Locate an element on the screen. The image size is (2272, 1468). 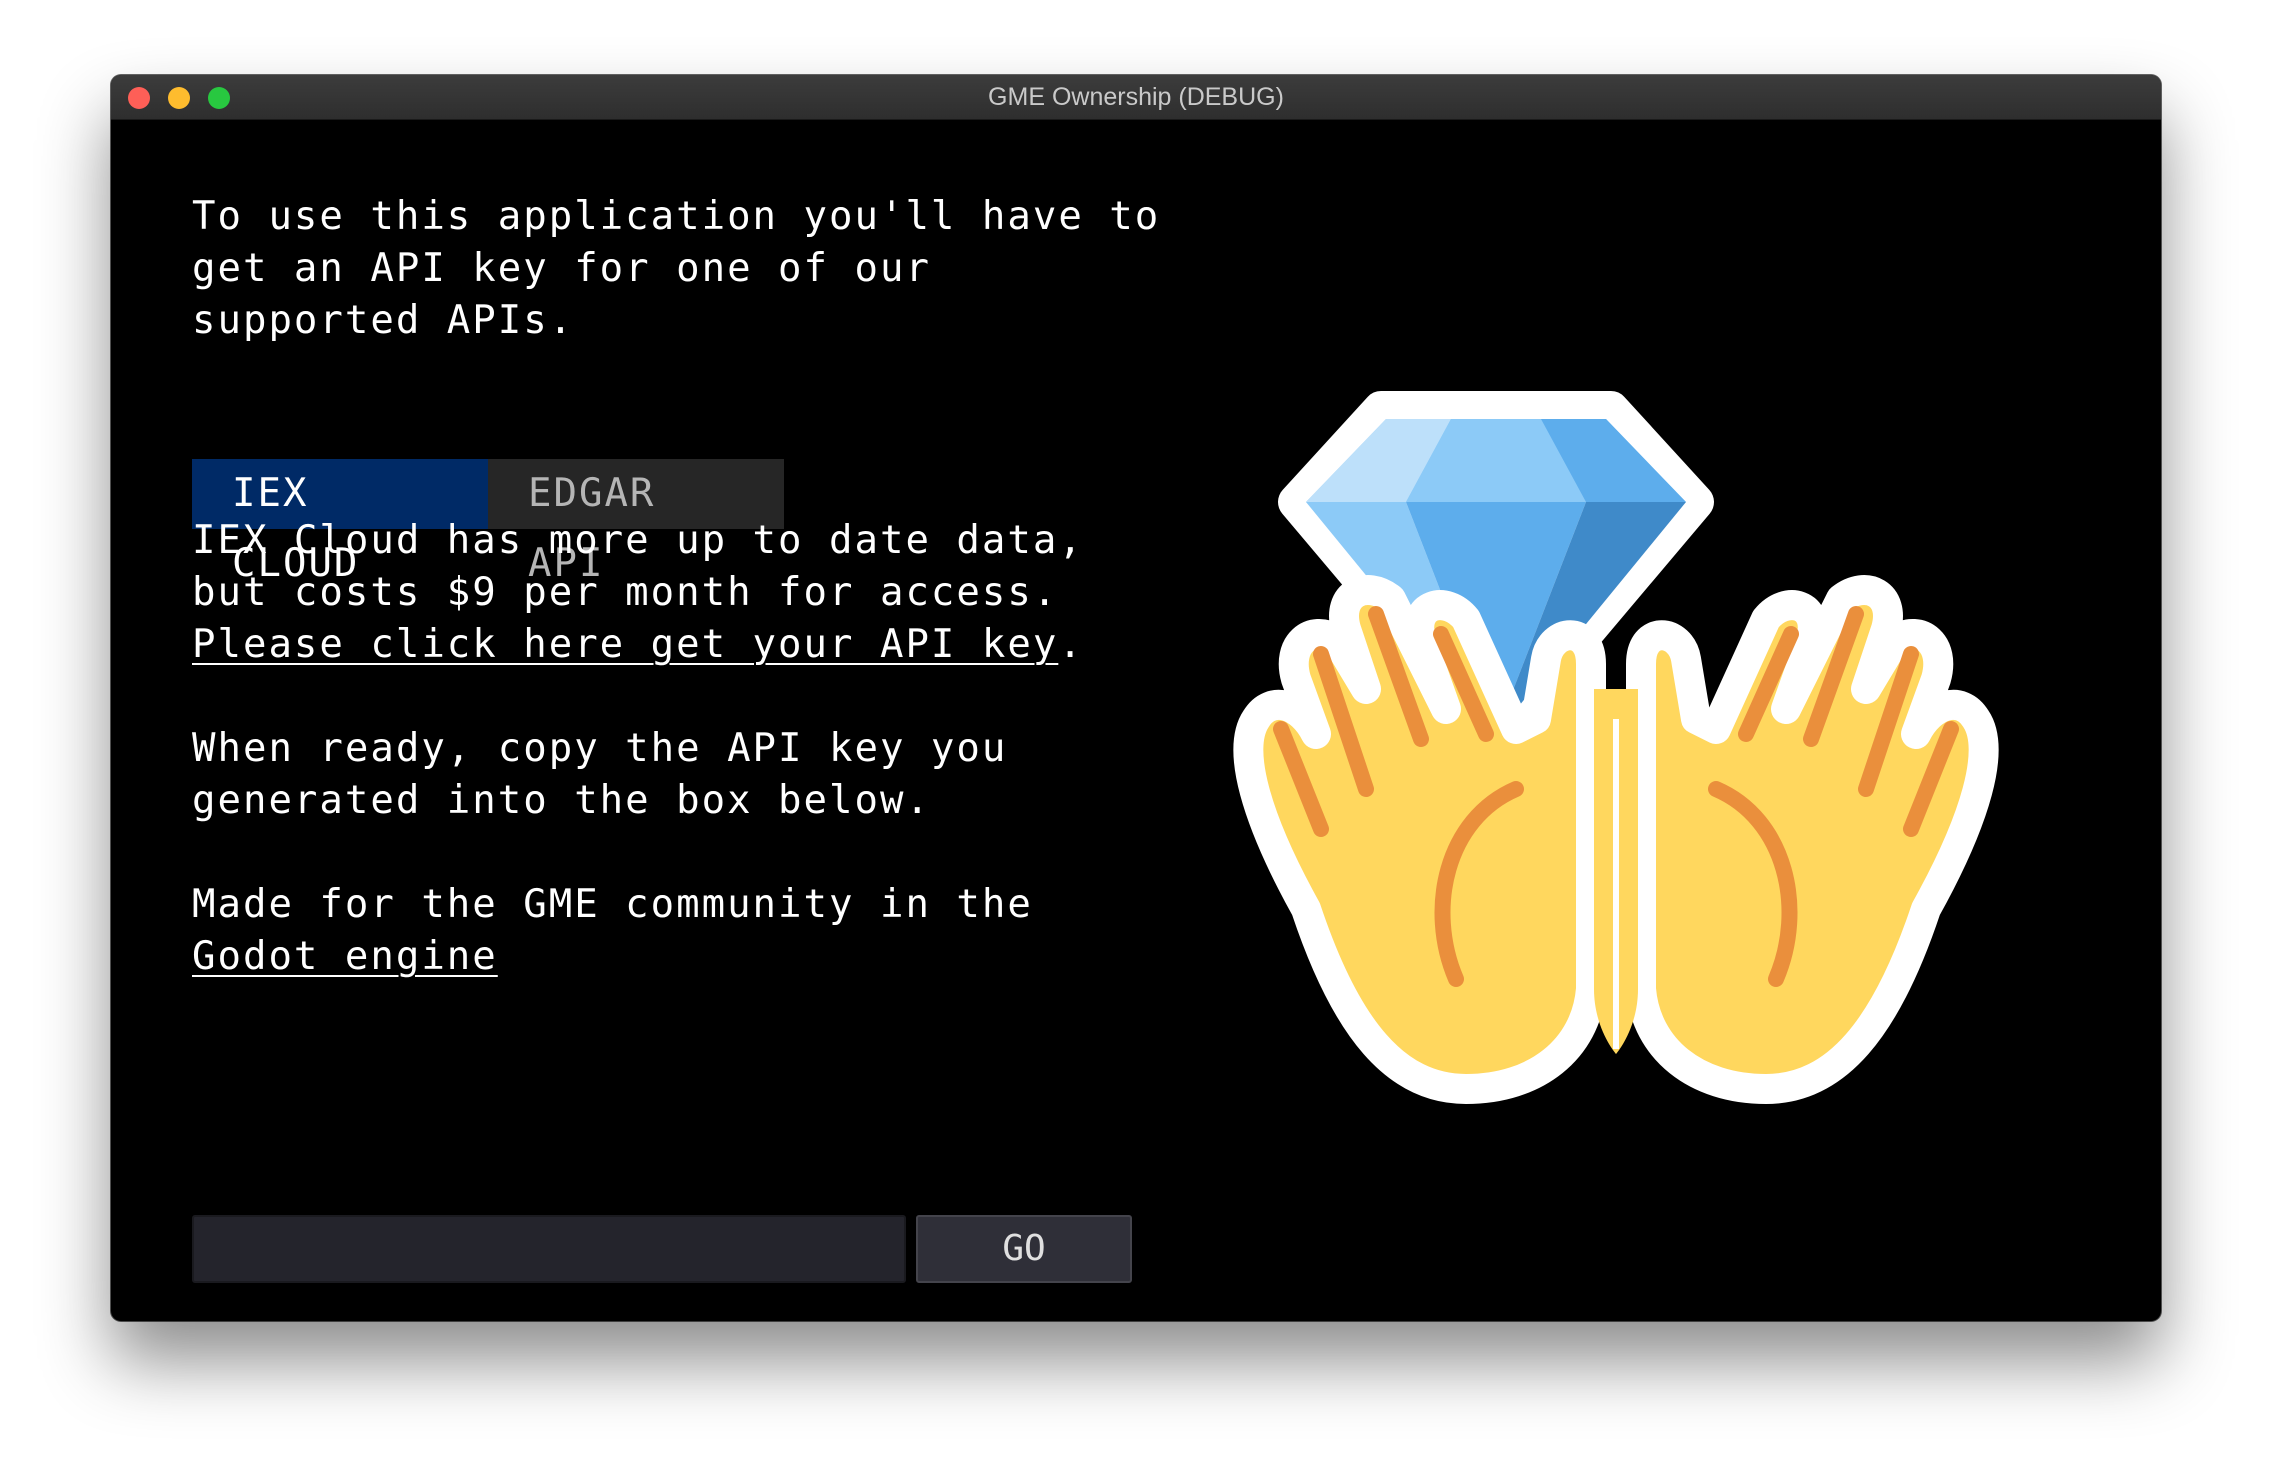
intro-line-3: supported APIs. is located at coordinates (383, 320).